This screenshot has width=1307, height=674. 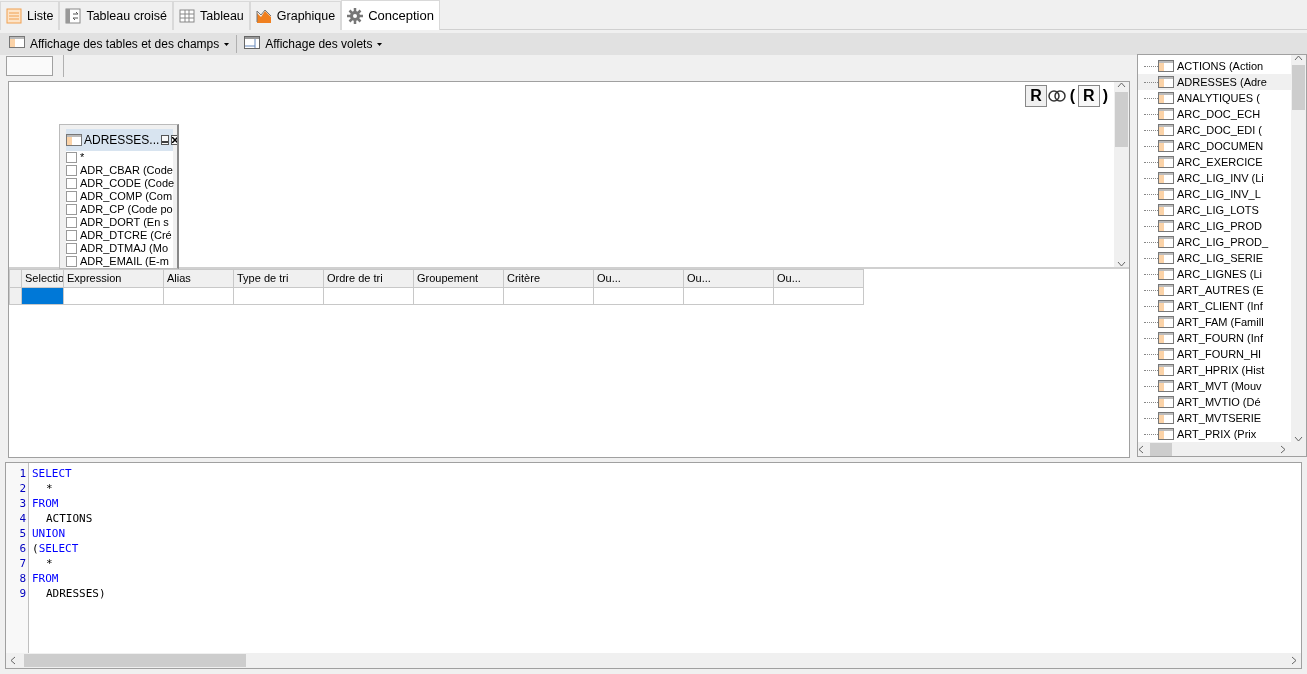 I want to click on column-header: Critère, so click(x=548, y=278).